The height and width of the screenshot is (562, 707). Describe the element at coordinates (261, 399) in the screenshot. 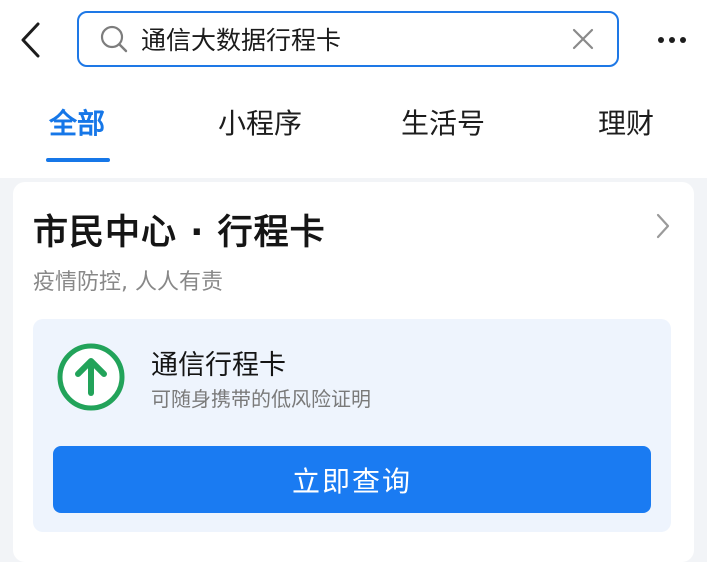

I see `service-description: 可随身携带的低风险证明` at that location.